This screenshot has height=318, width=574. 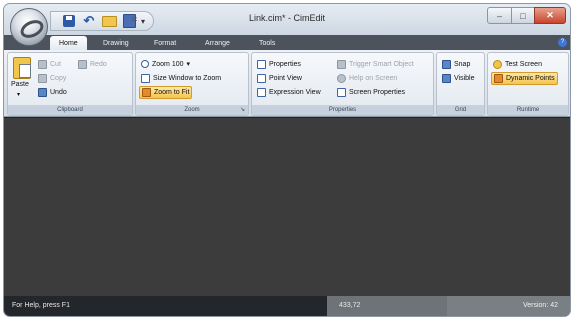 I want to click on chevron-down-icon: ▾, so click(x=188, y=64).